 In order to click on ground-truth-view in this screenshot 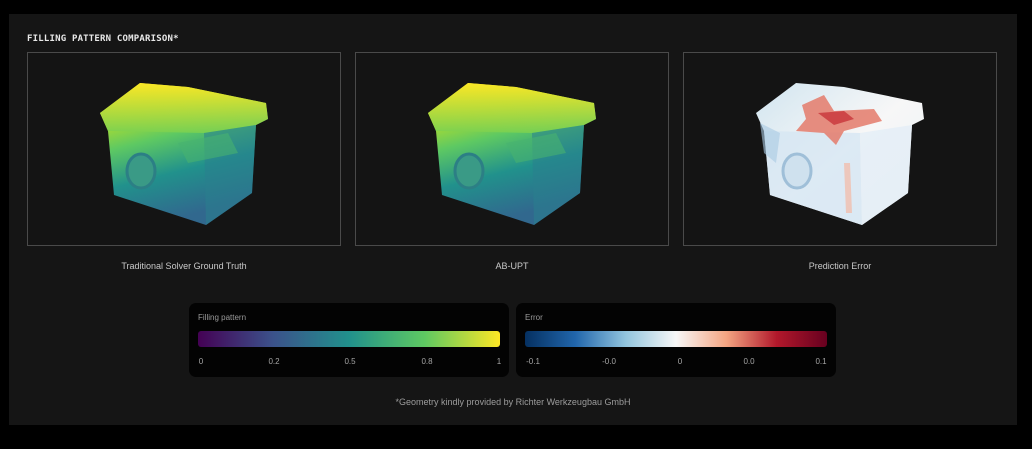, I will do `click(184, 149)`.